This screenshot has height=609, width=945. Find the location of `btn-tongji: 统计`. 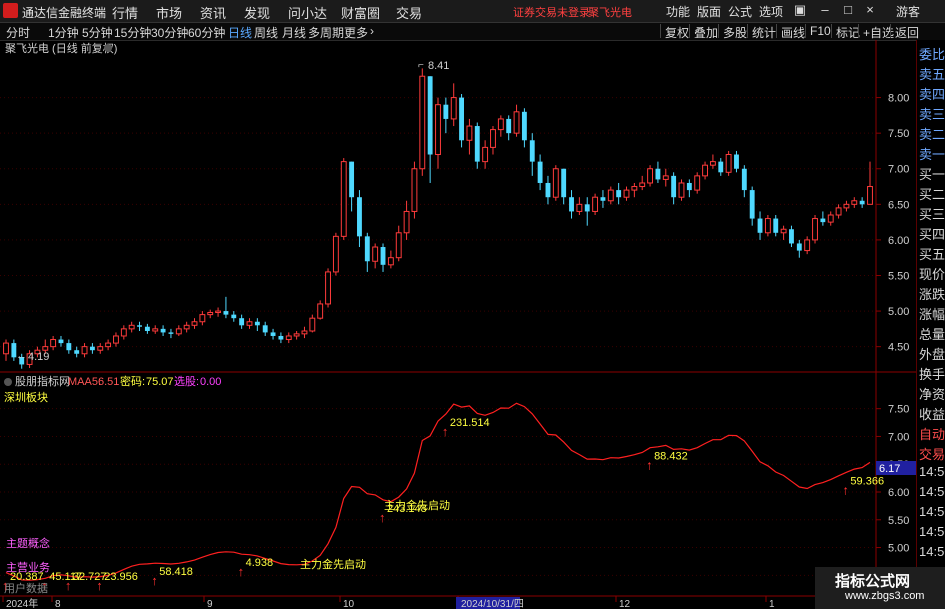

btn-tongji: 统计 is located at coordinates (761, 32).